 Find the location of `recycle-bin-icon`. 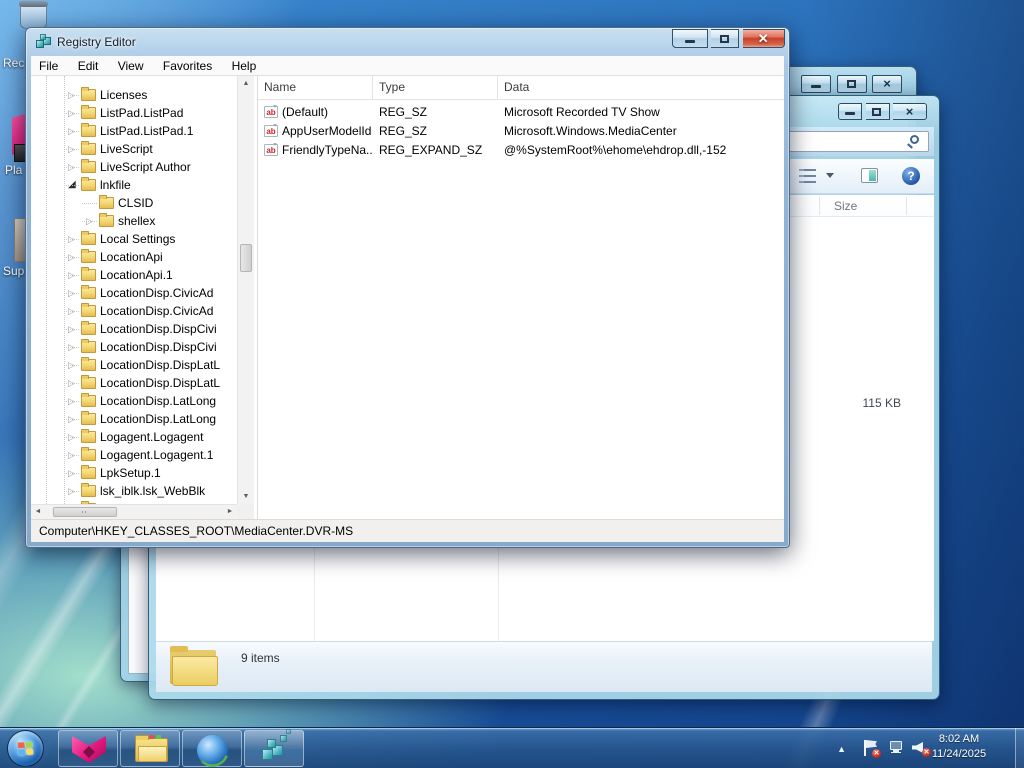

recycle-bin-icon is located at coordinates (33, 15).